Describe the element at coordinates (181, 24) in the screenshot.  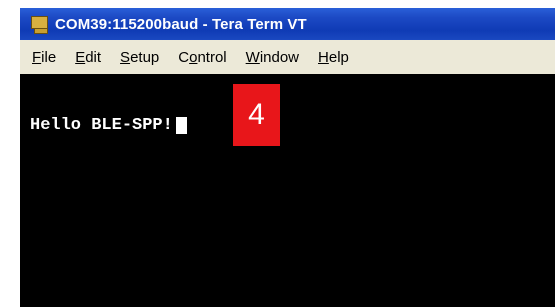
I see `window-title: COM39:115200baud - Tera Term VT` at that location.